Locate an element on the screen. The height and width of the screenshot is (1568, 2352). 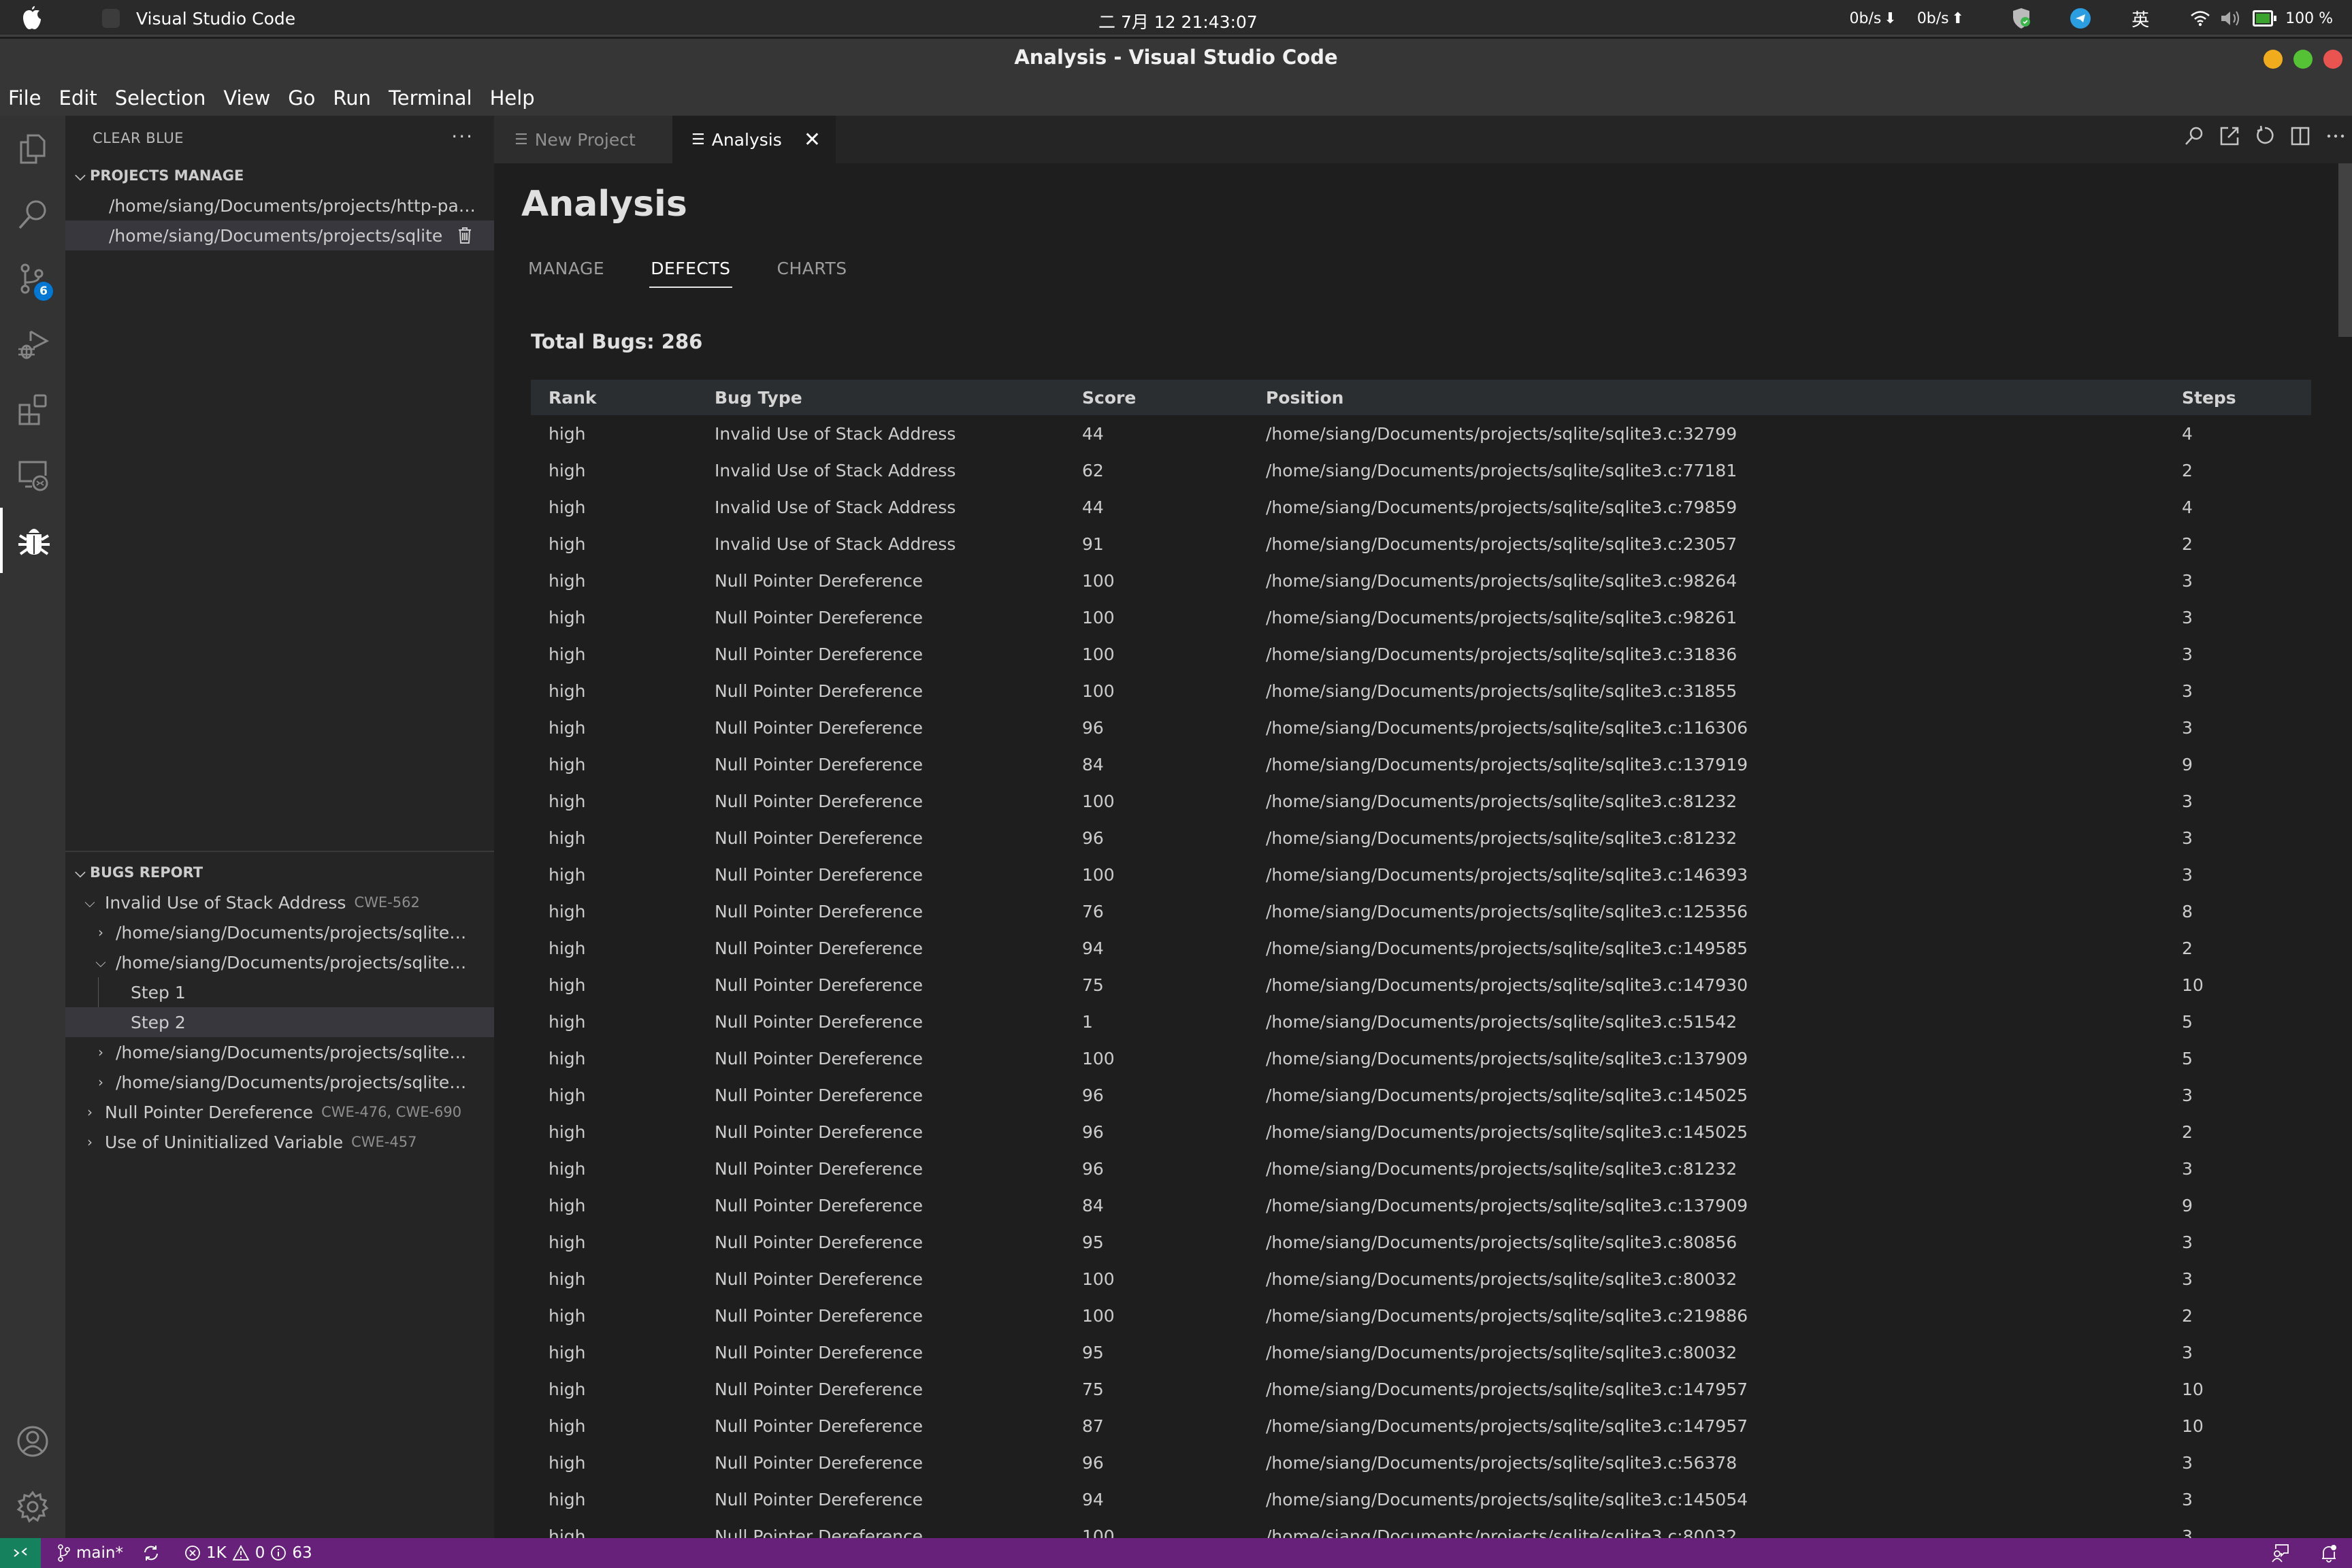
volume-icon is located at coordinates (2232, 18).